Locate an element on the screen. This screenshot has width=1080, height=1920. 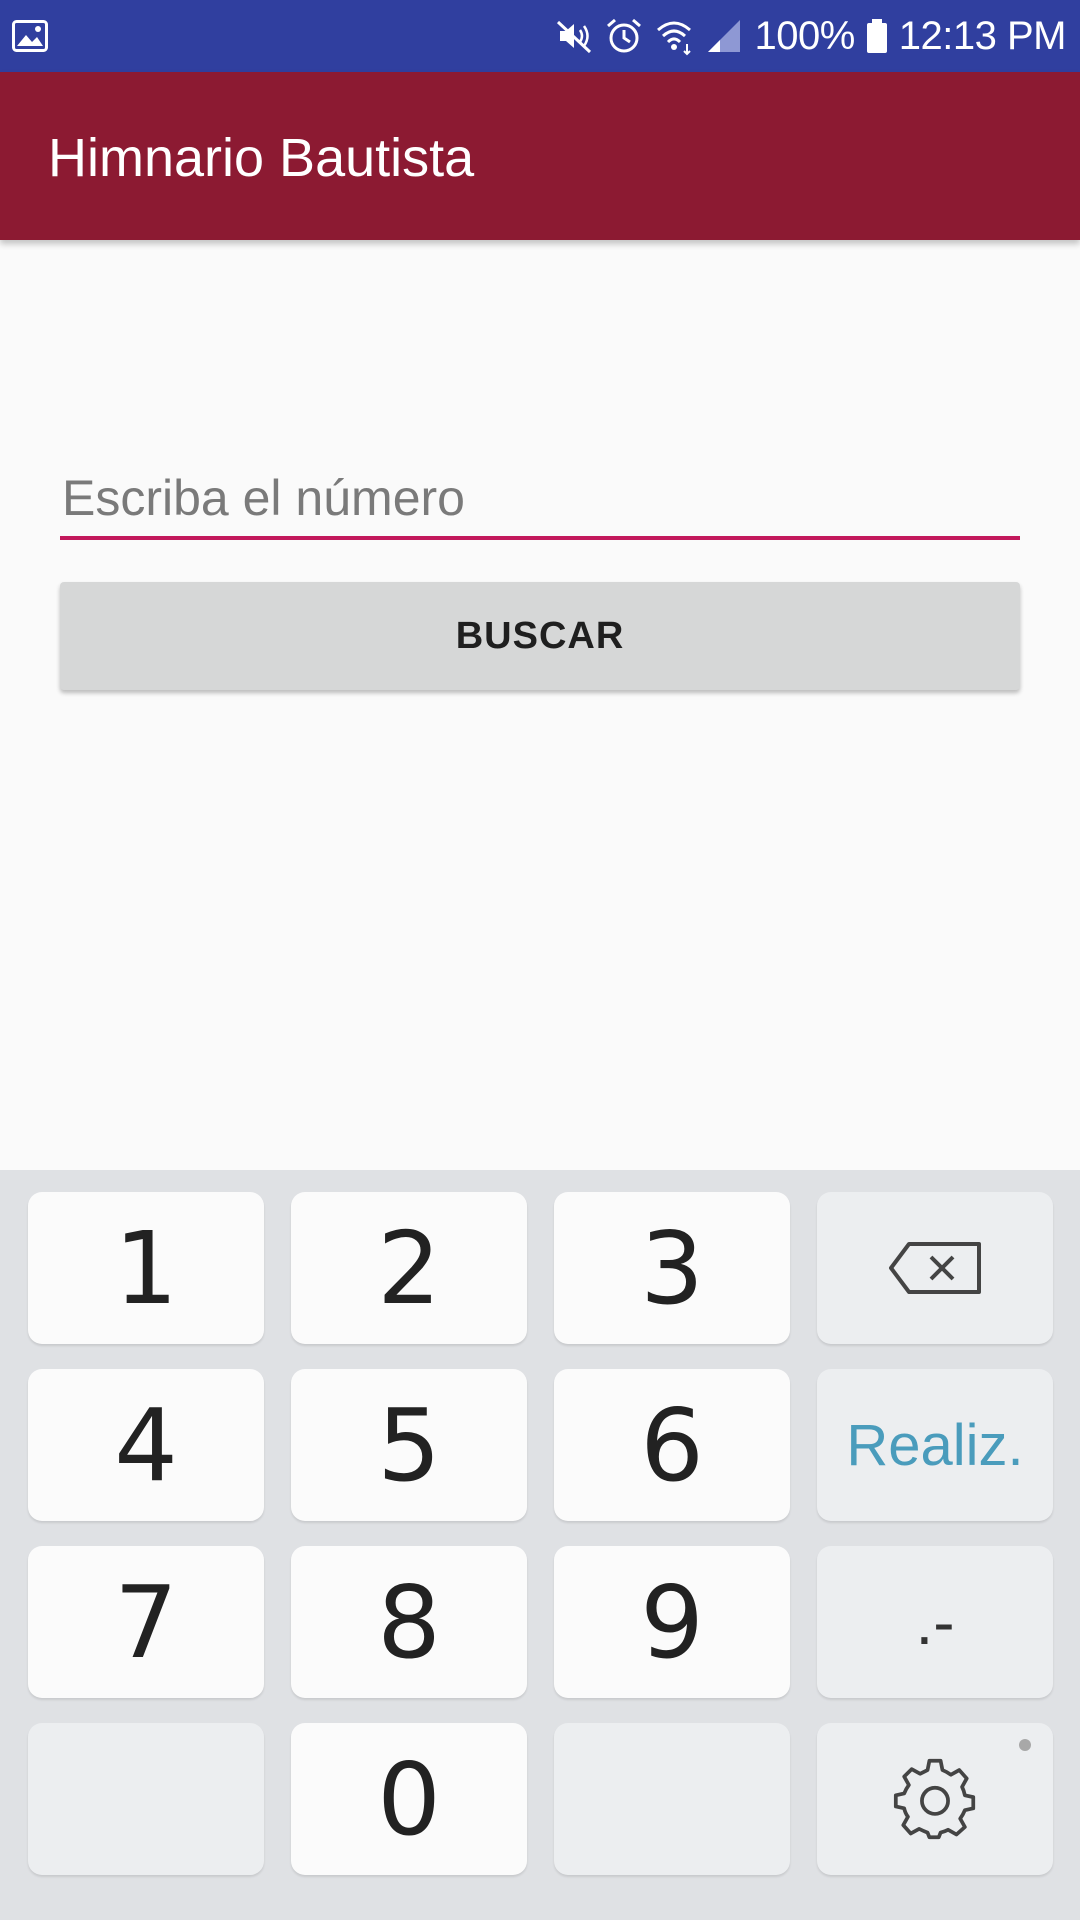
key-5: 5 is located at coordinates (409, 1445).